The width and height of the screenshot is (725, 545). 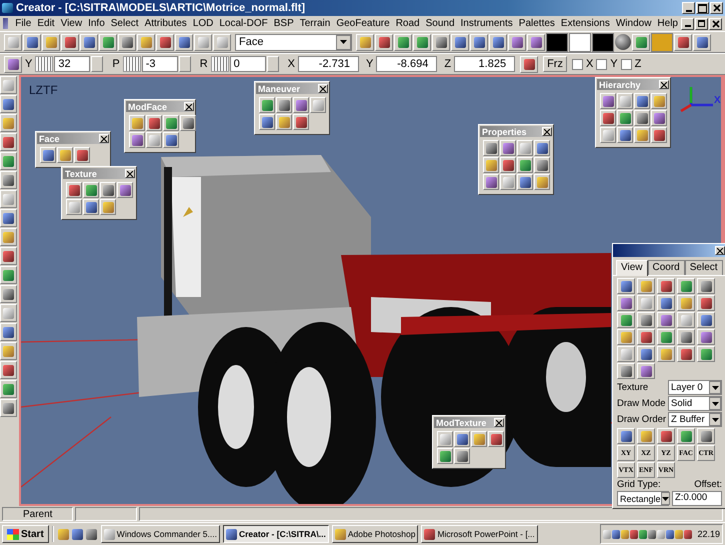 What do you see at coordinates (203, 23) in the screenshot?
I see `menu-item: LOD` at bounding box center [203, 23].